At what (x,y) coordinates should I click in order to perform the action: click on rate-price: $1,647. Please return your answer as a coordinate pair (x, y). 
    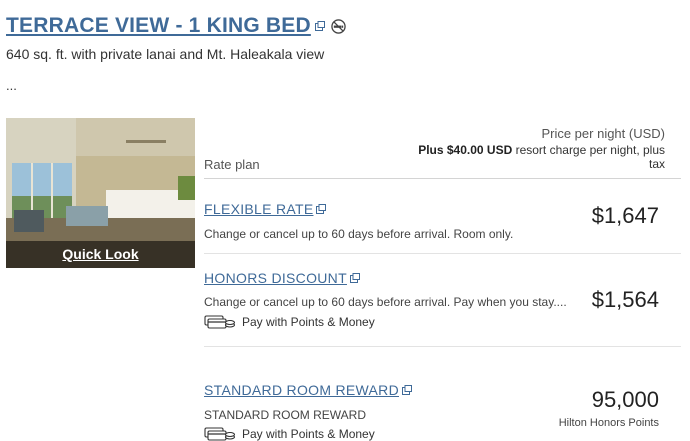
    Looking at the image, I should click on (625, 216).